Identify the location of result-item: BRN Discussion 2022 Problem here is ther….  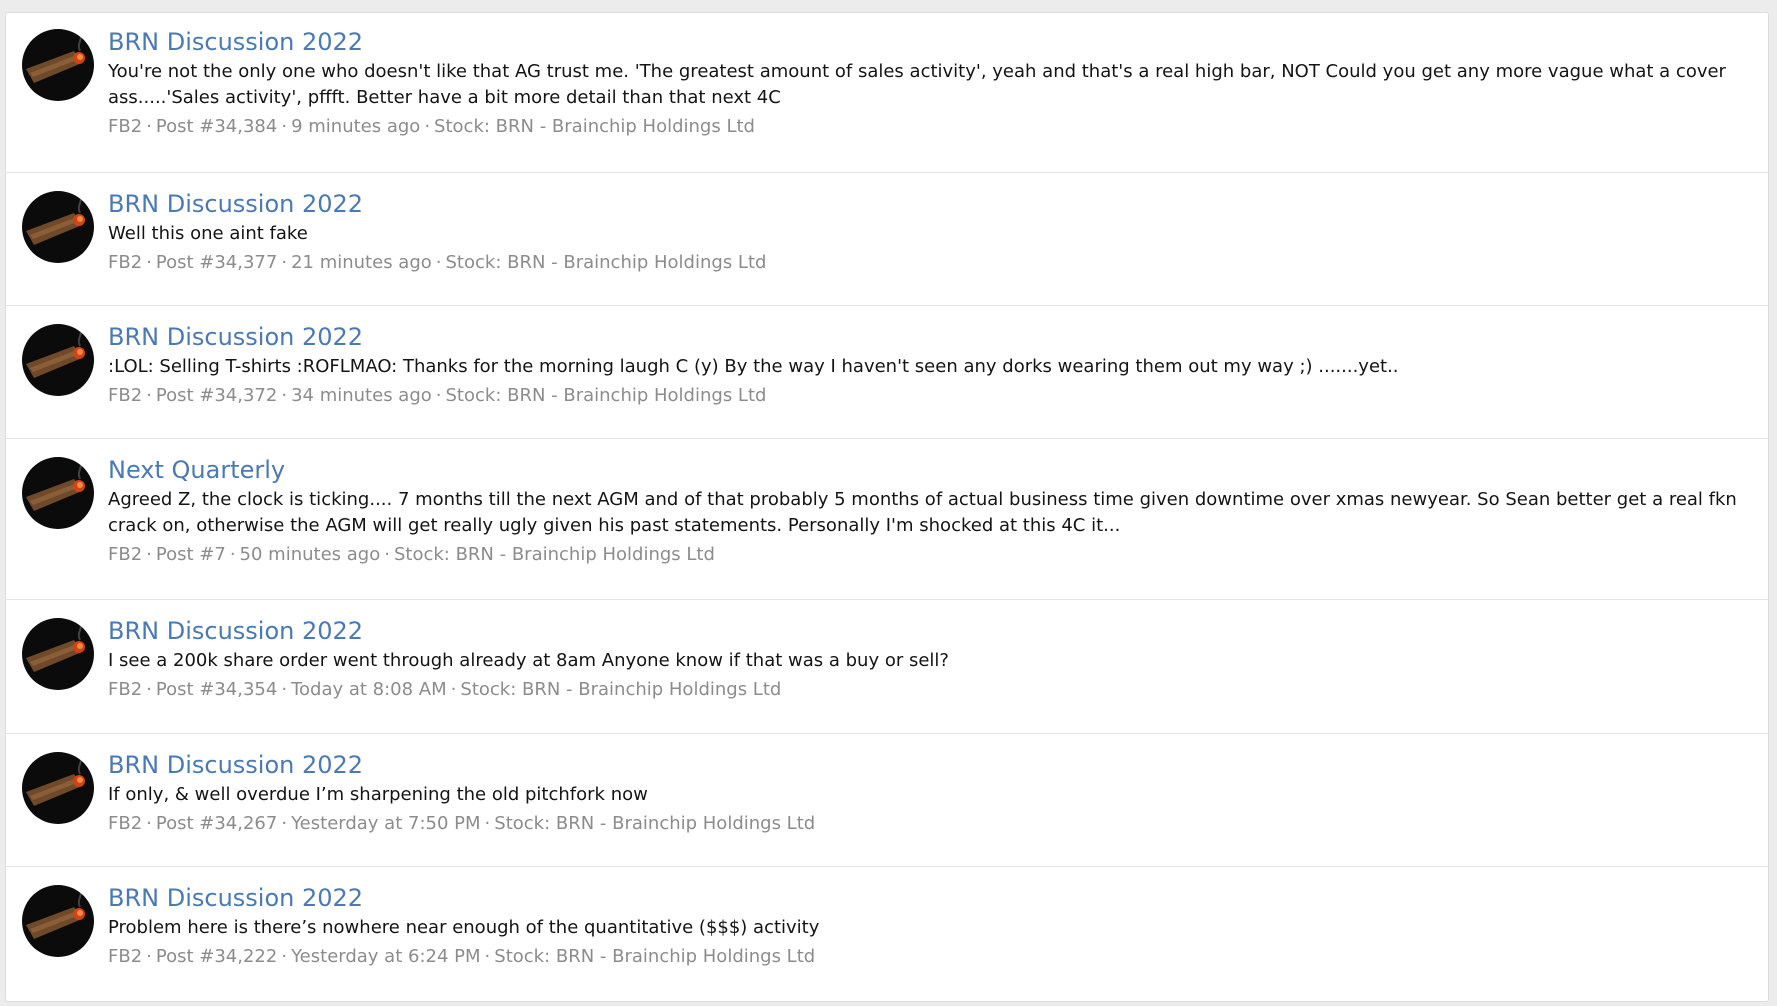
(887, 934).